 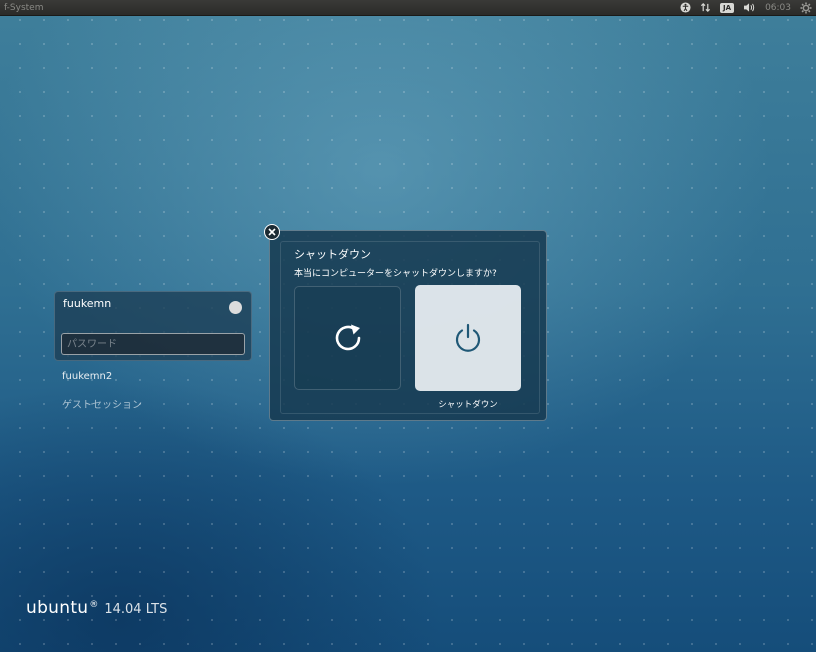 What do you see at coordinates (468, 405) in the screenshot?
I see `shutdown-button-label: シャットダウン` at bounding box center [468, 405].